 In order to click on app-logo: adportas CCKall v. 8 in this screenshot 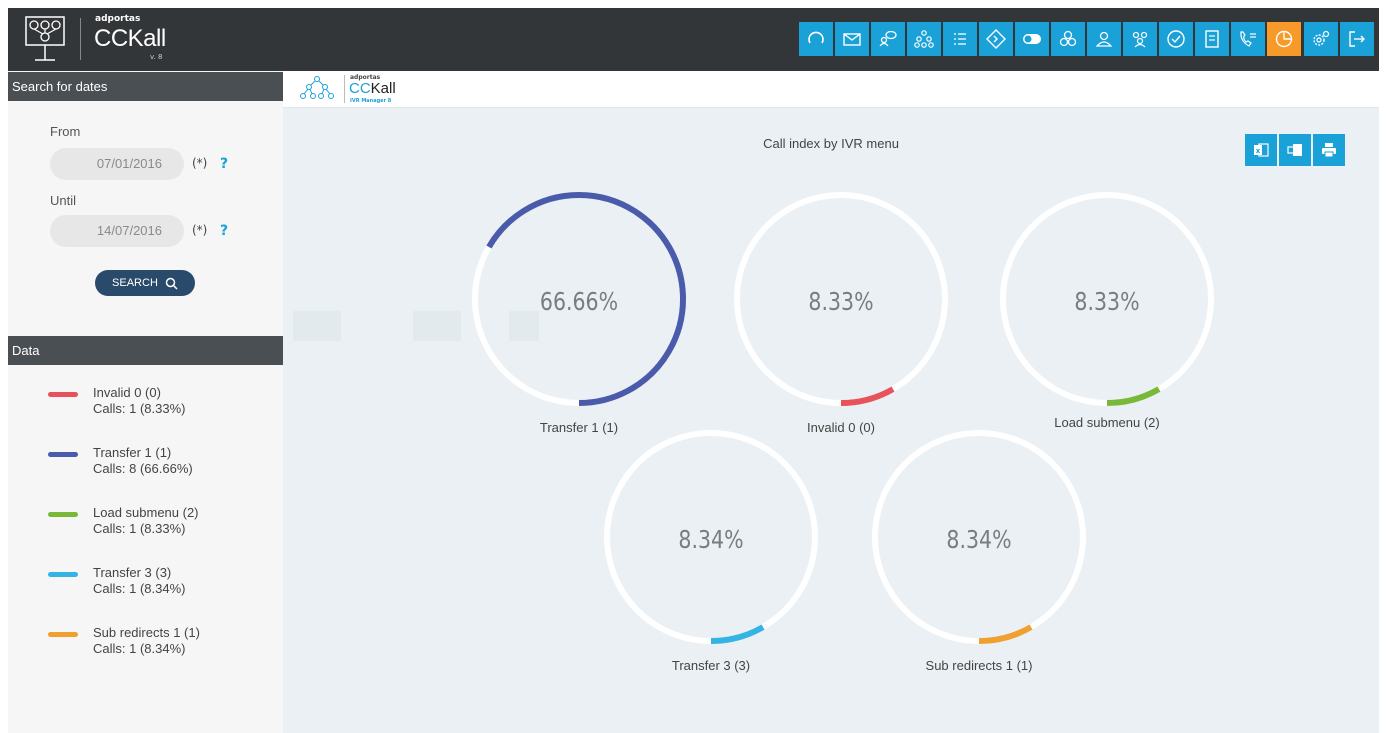, I will do `click(98, 39)`.